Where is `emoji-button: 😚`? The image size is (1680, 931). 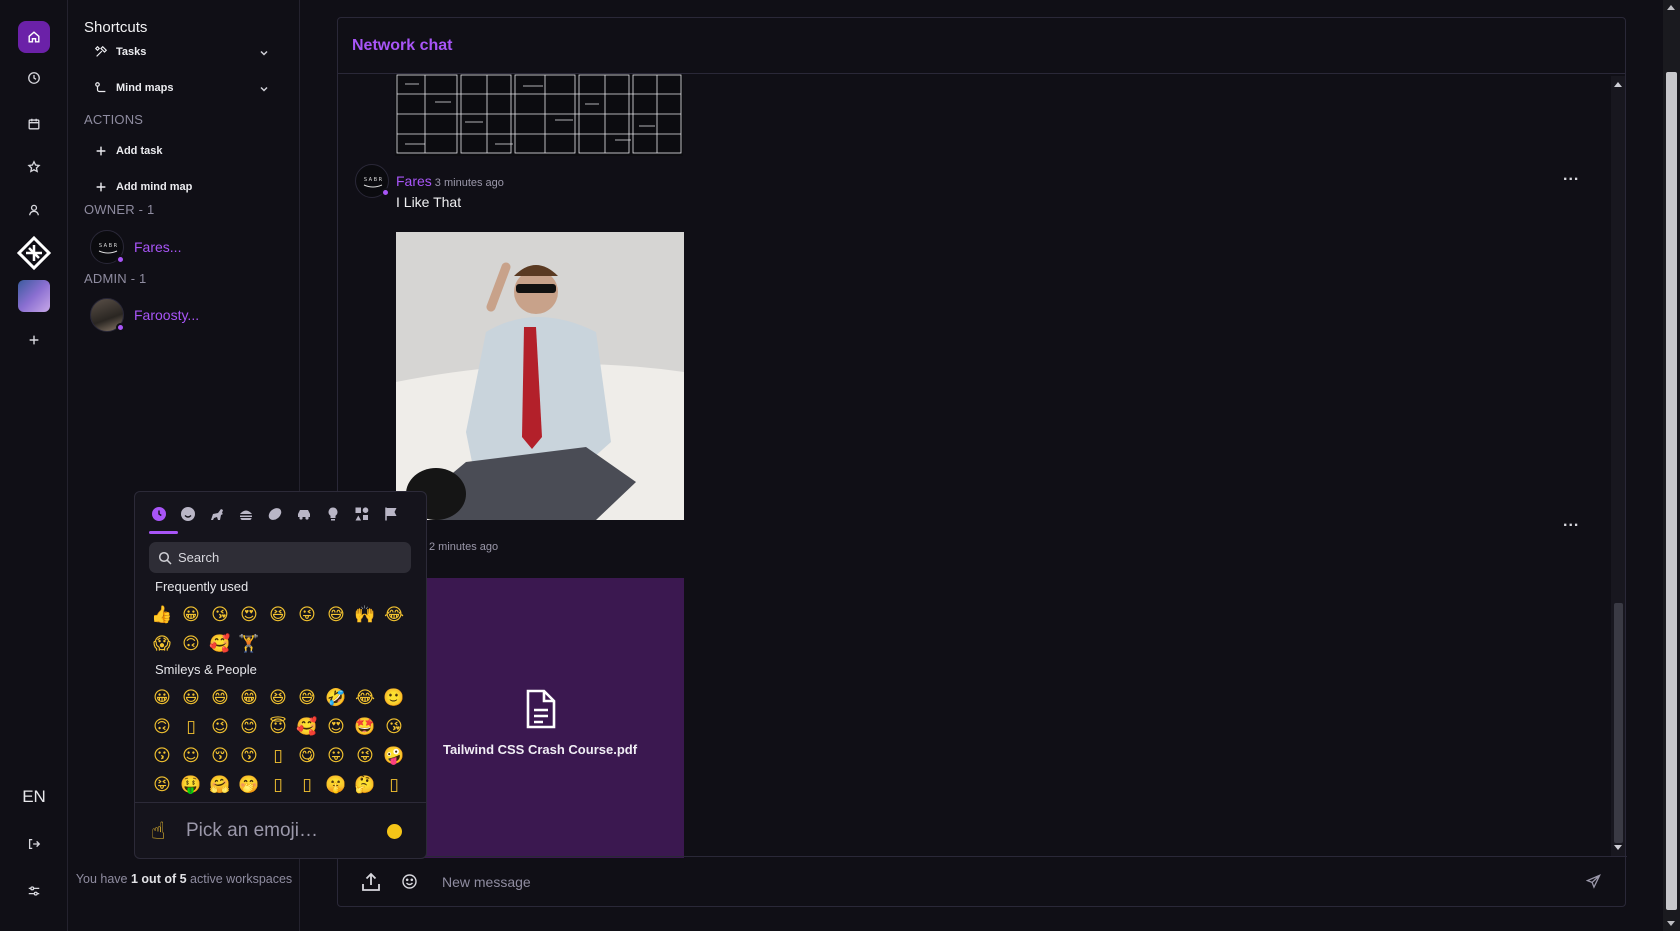 emoji-button: 😚 is located at coordinates (220, 756).